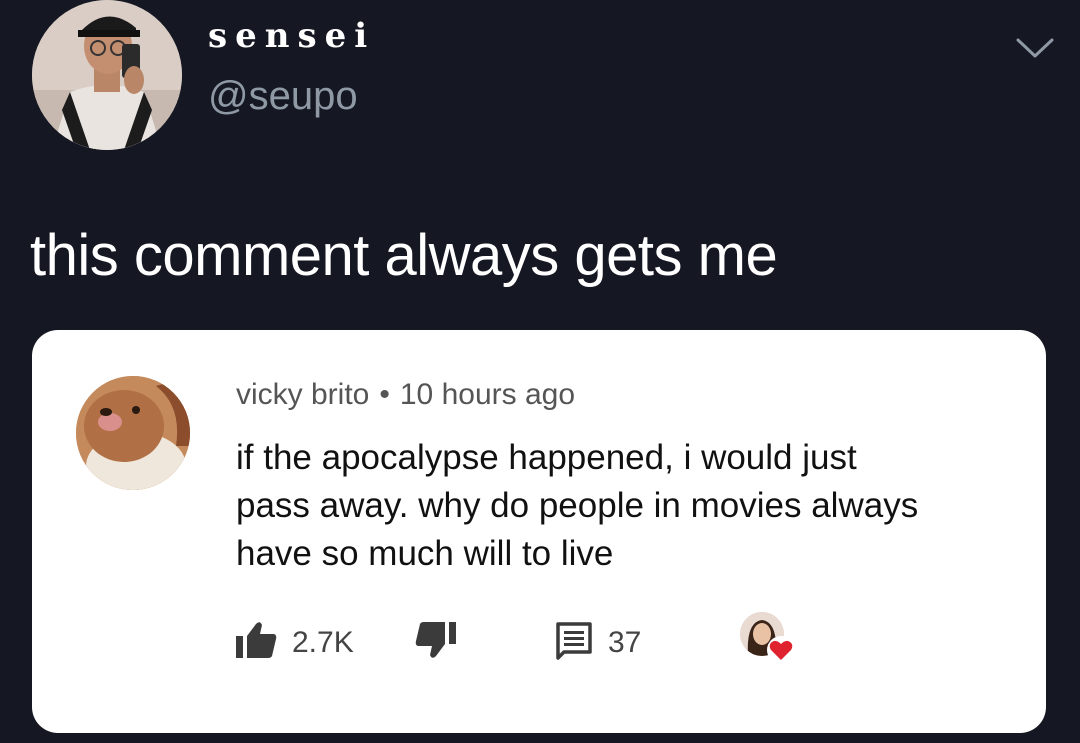 This screenshot has height=743, width=1080. Describe the element at coordinates (546, 457) in the screenshot. I see `comment-line: if the apocalypse happened, i would just` at that location.